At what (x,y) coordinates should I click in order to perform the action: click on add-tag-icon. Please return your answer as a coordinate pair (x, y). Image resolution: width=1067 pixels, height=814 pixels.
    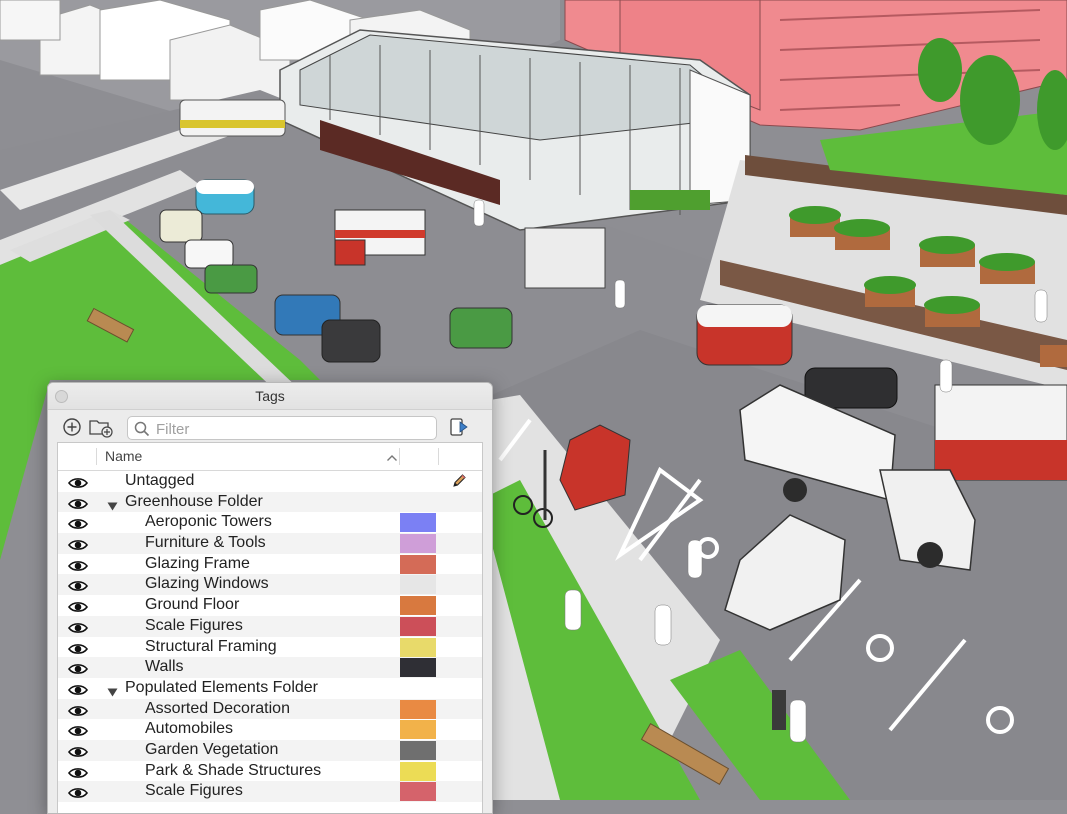
    Looking at the image, I should click on (72, 427).